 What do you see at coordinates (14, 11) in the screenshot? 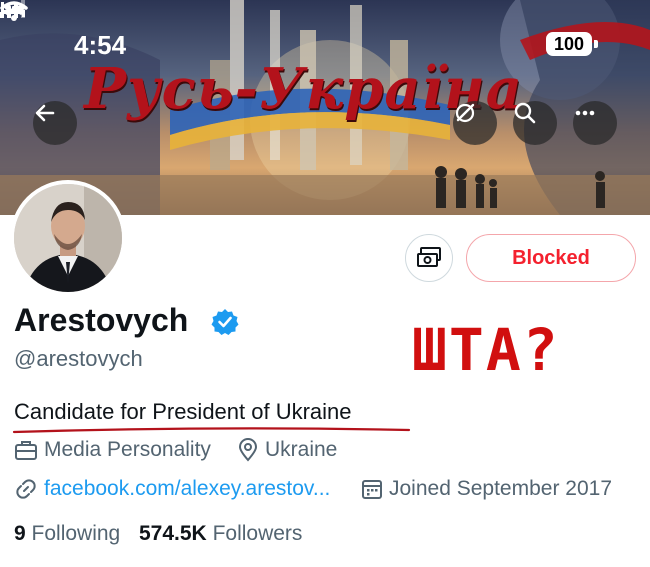
I see `wifi-icon` at bounding box center [14, 11].